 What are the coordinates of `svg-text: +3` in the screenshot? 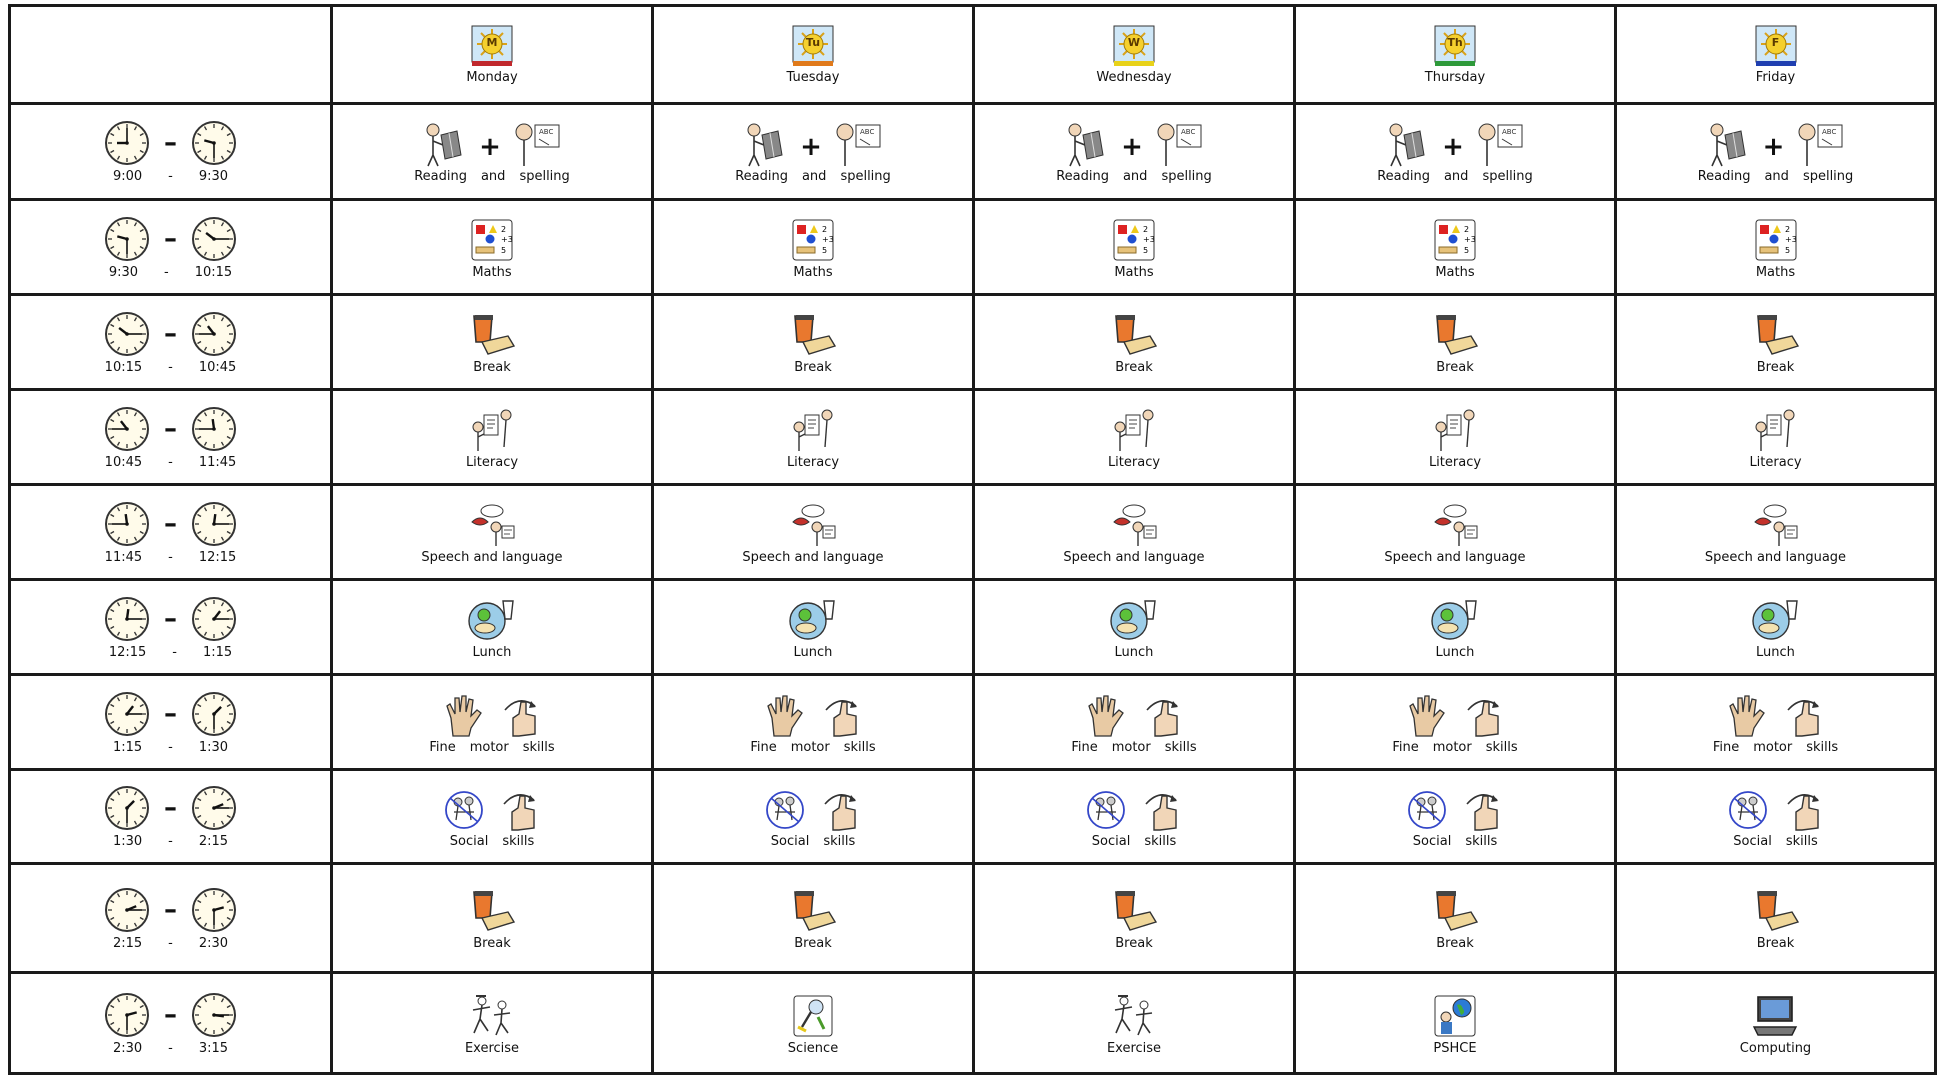 It's located at (507, 239).